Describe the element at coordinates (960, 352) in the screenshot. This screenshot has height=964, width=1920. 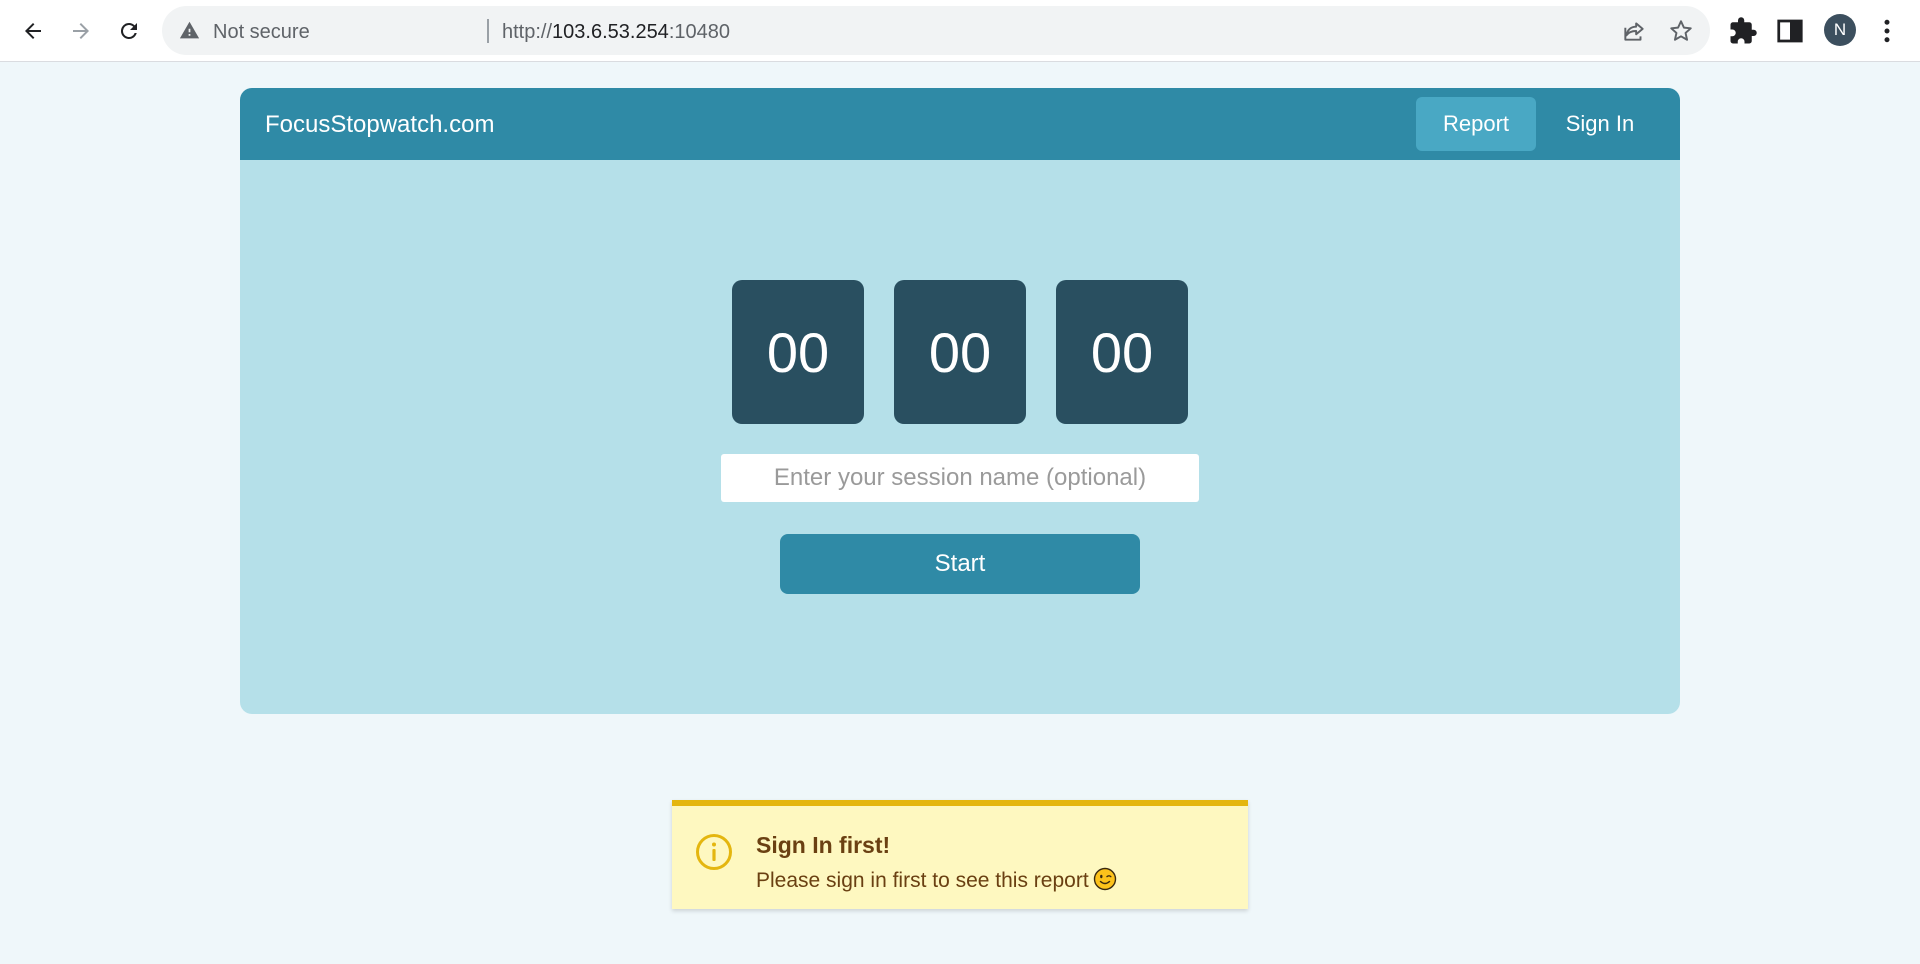
I see `timer-minutes: 00` at that location.